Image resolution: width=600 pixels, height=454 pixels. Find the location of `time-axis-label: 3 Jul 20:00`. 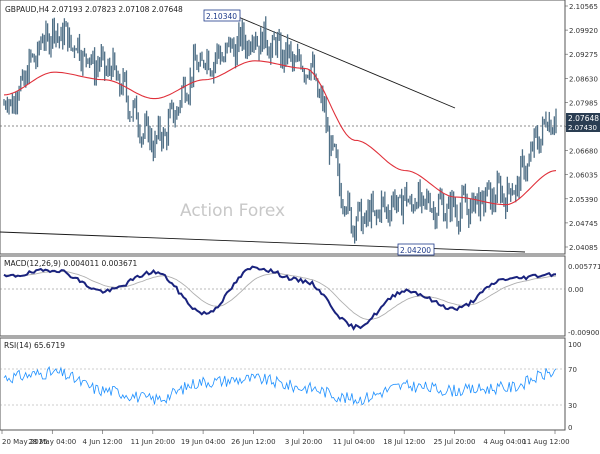

time-axis-label: 3 Jul 20:00 is located at coordinates (304, 442).